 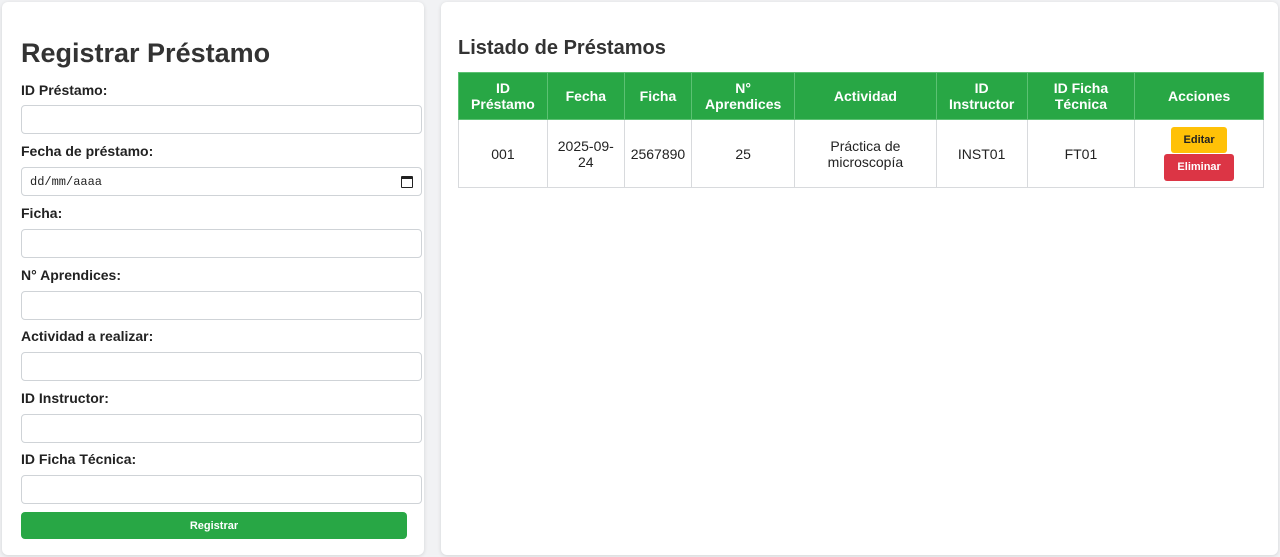 What do you see at coordinates (221, 489) in the screenshot?
I see `id-ficha-tecnica-input` at bounding box center [221, 489].